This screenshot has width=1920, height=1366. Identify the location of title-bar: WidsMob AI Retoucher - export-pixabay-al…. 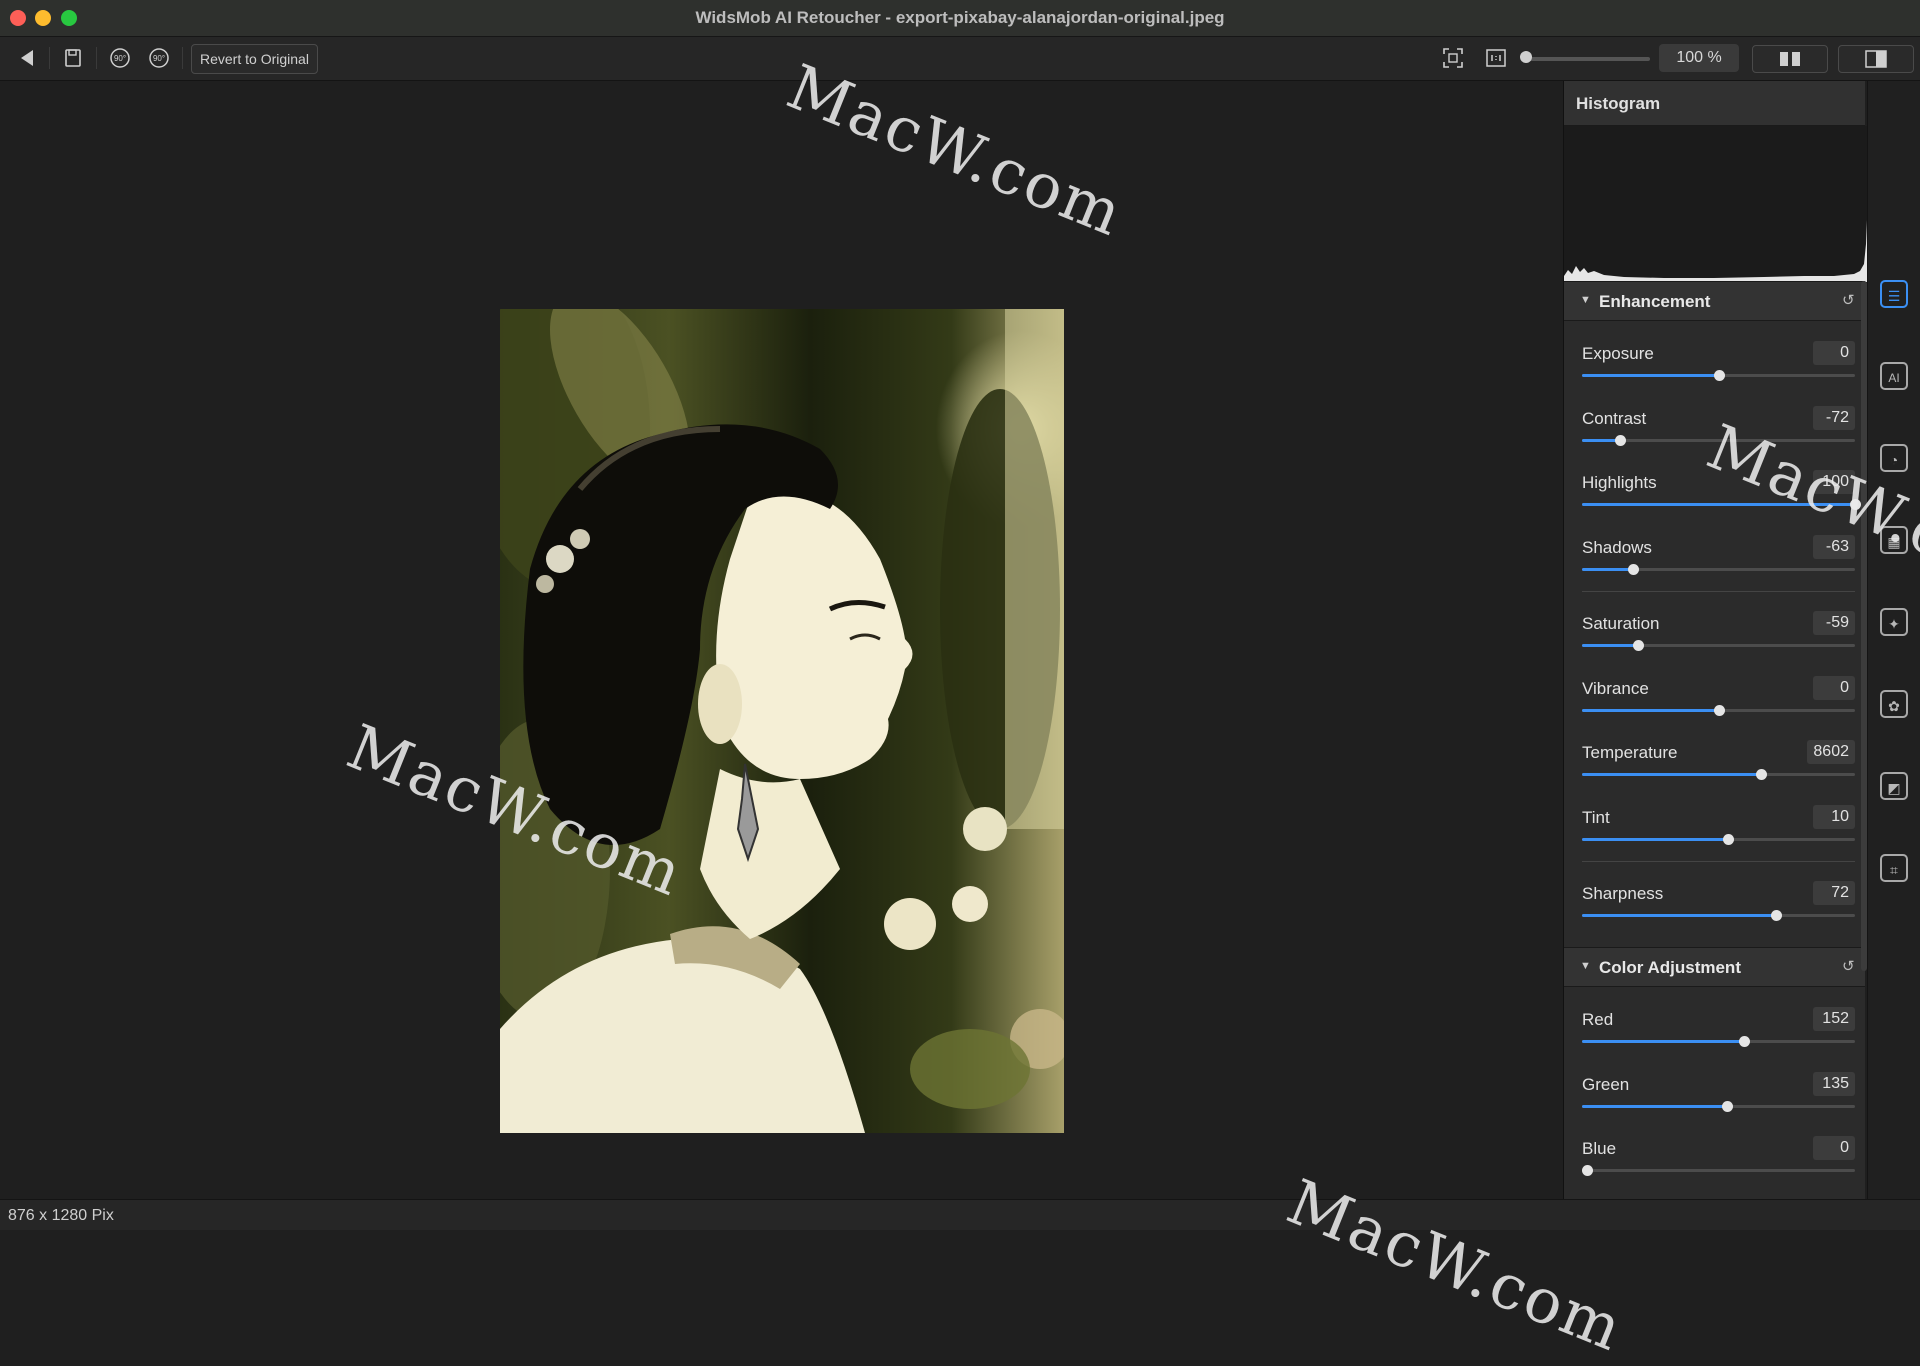
(960, 18).